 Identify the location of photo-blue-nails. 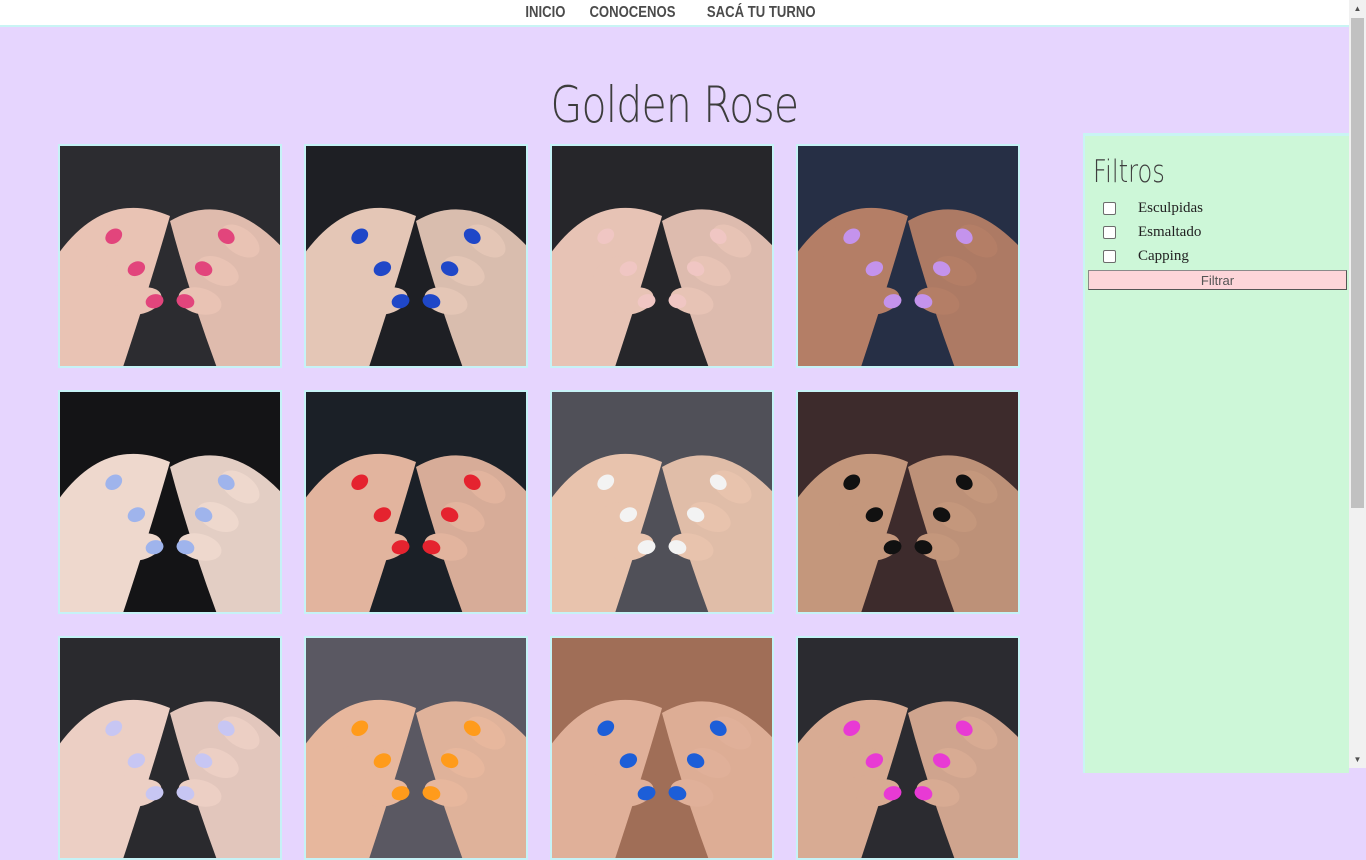
(416, 256).